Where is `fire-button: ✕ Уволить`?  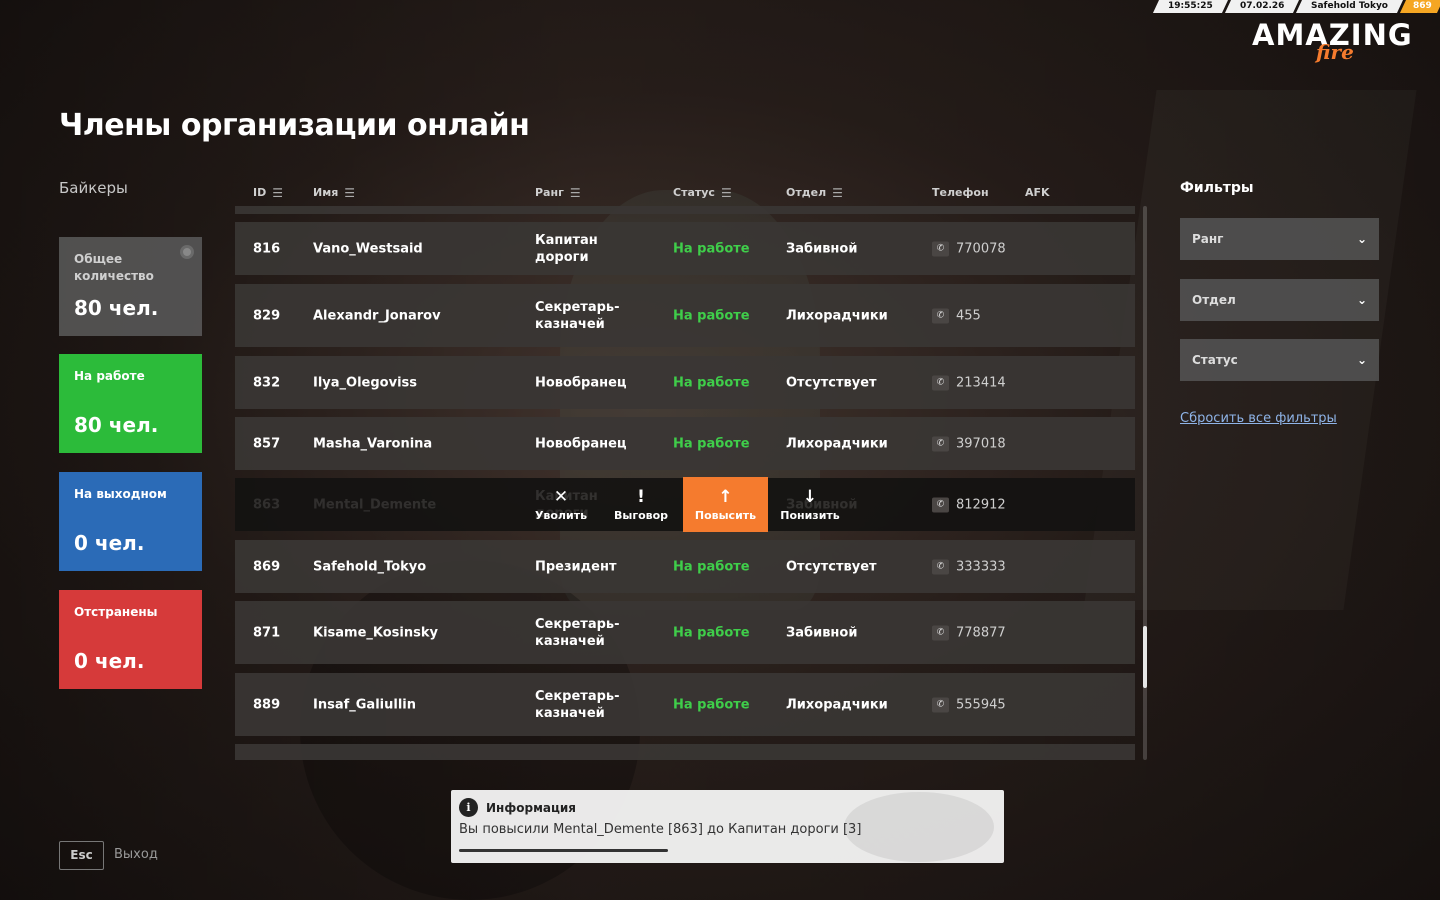 fire-button: ✕ Уволить is located at coordinates (561, 504).